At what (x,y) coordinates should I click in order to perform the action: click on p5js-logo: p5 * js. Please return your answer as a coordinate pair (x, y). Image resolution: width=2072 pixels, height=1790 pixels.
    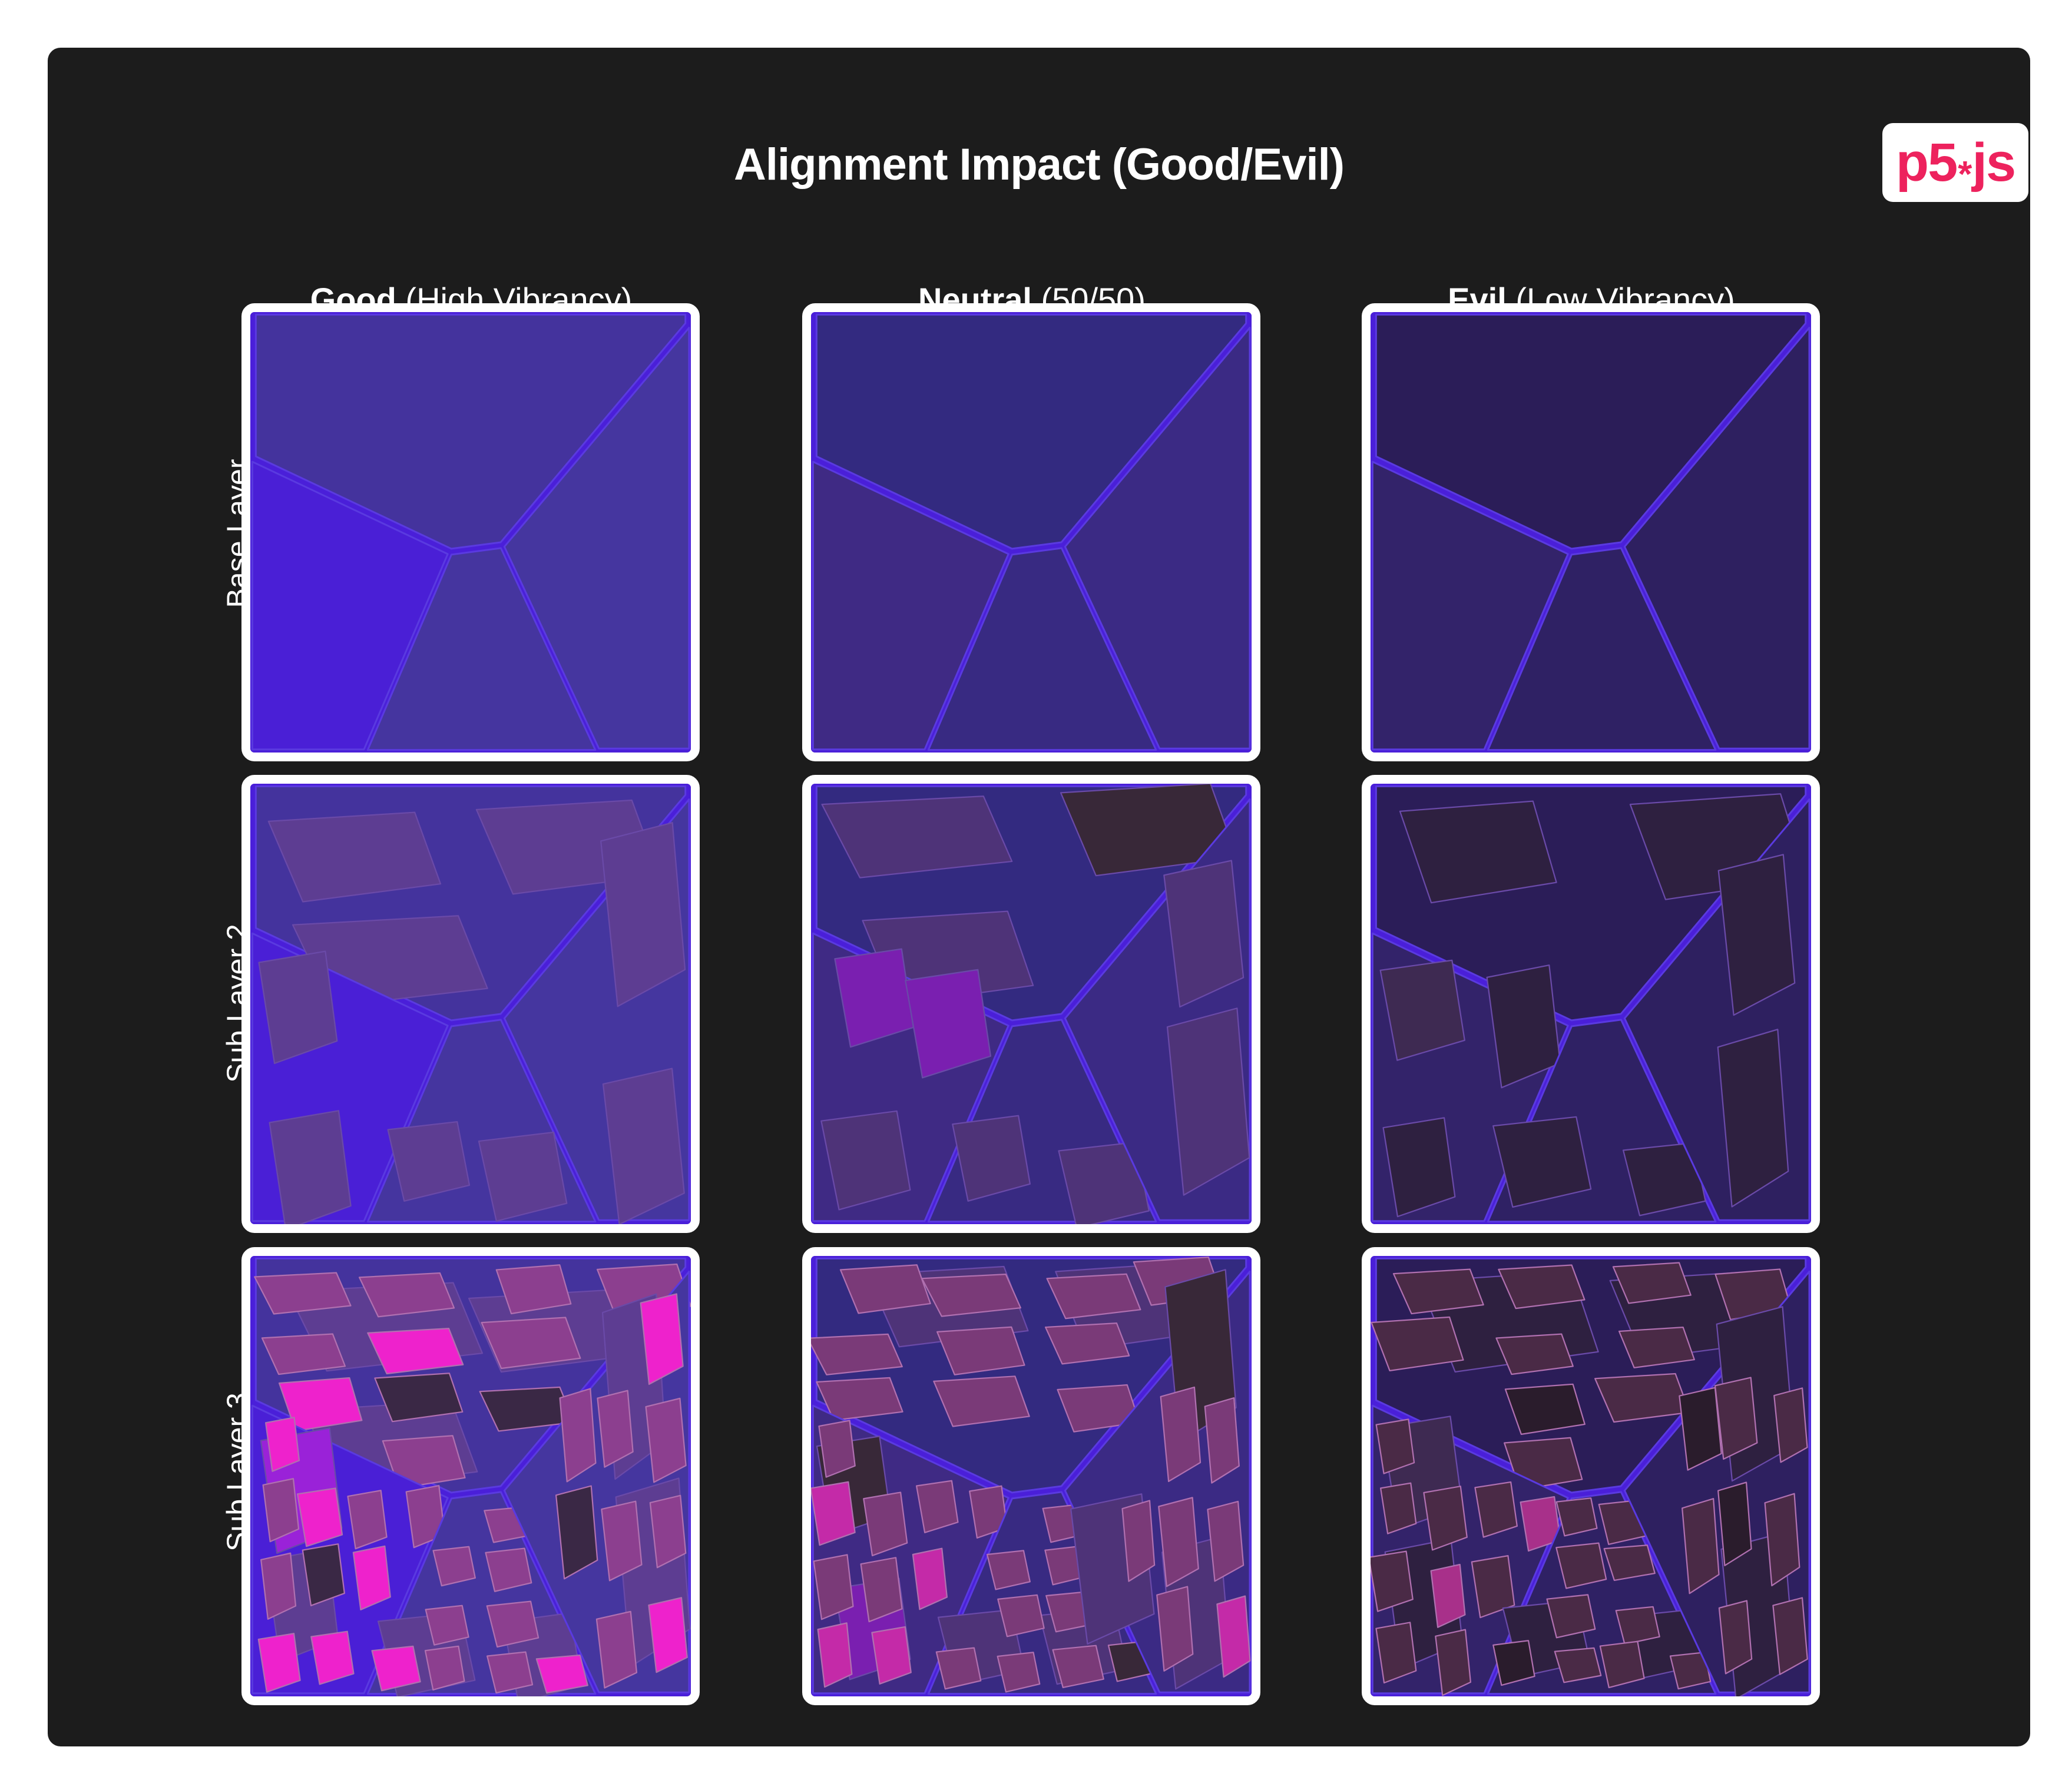
    Looking at the image, I should click on (1955, 162).